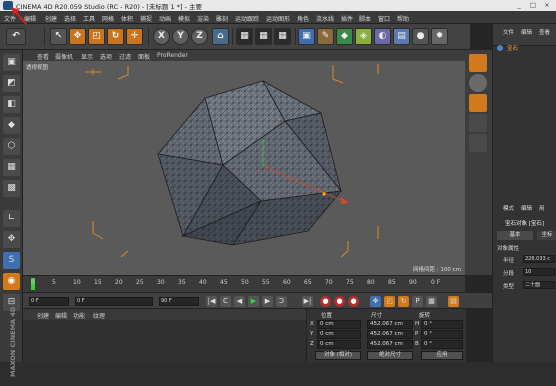  What do you see at coordinates (539, 259) in the screenshot?
I see `radius-field: 226.033 c` at bounding box center [539, 259].